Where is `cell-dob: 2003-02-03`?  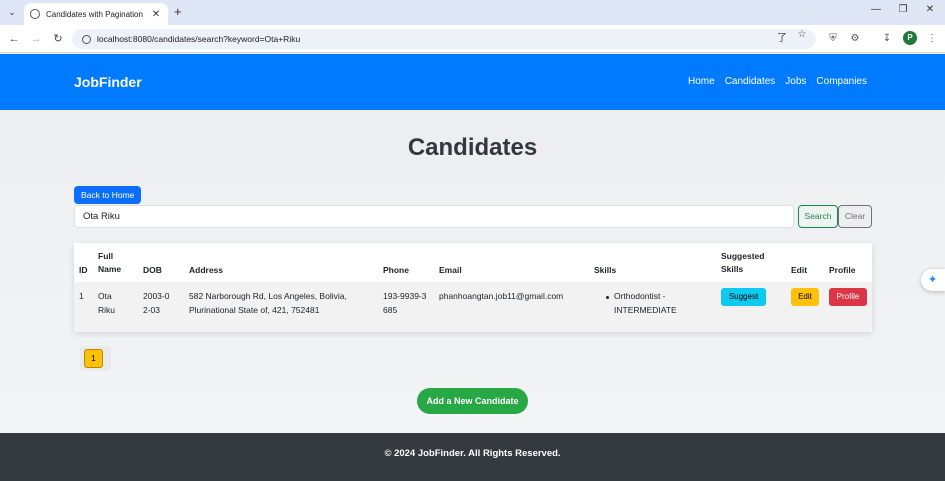
cell-dob: 2003-02-03 is located at coordinates (156, 303).